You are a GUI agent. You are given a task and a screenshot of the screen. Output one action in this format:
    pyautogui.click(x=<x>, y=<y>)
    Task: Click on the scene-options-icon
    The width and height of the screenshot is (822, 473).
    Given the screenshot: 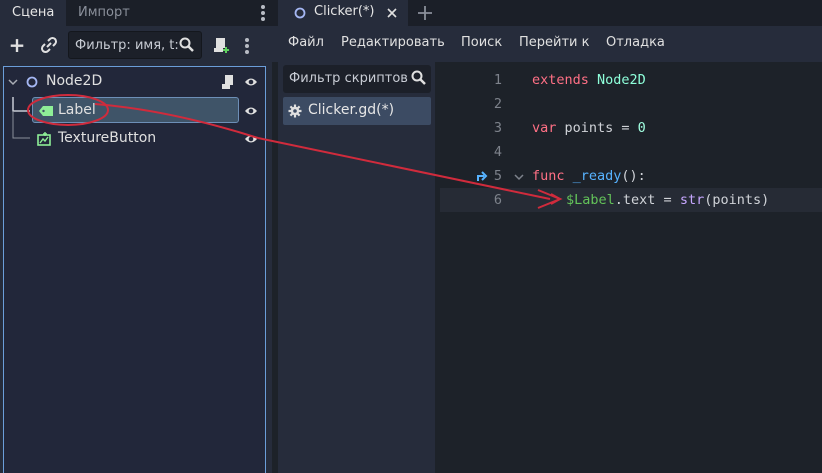 What is the action you would take?
    pyautogui.click(x=248, y=45)
    